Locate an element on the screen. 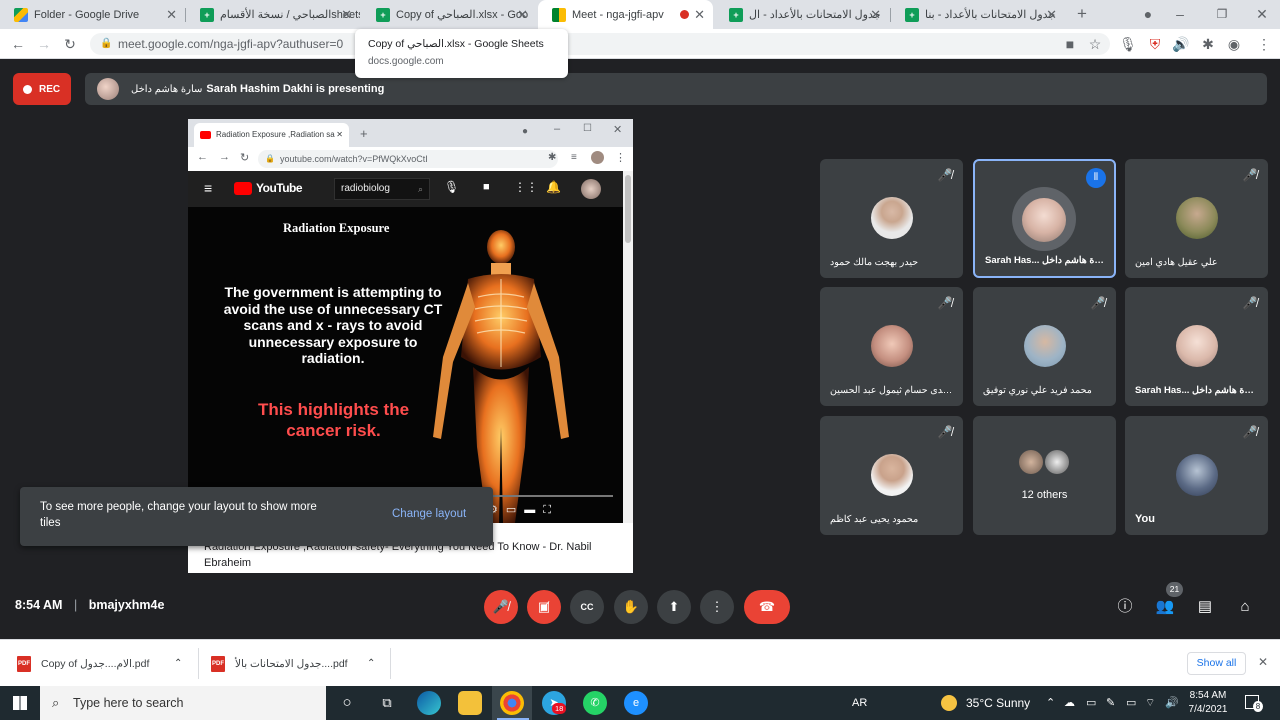 This screenshot has width=1280, height=720. task-view-icon: ⧉ is located at coordinates (387, 703).